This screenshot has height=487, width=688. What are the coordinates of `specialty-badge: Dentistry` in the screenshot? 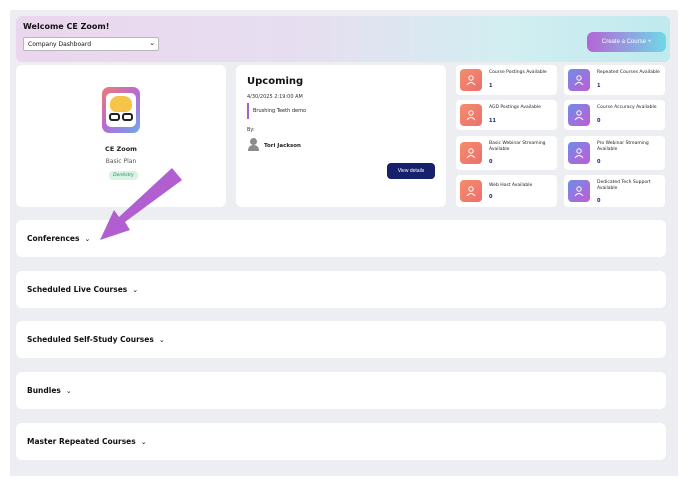 It's located at (123, 175).